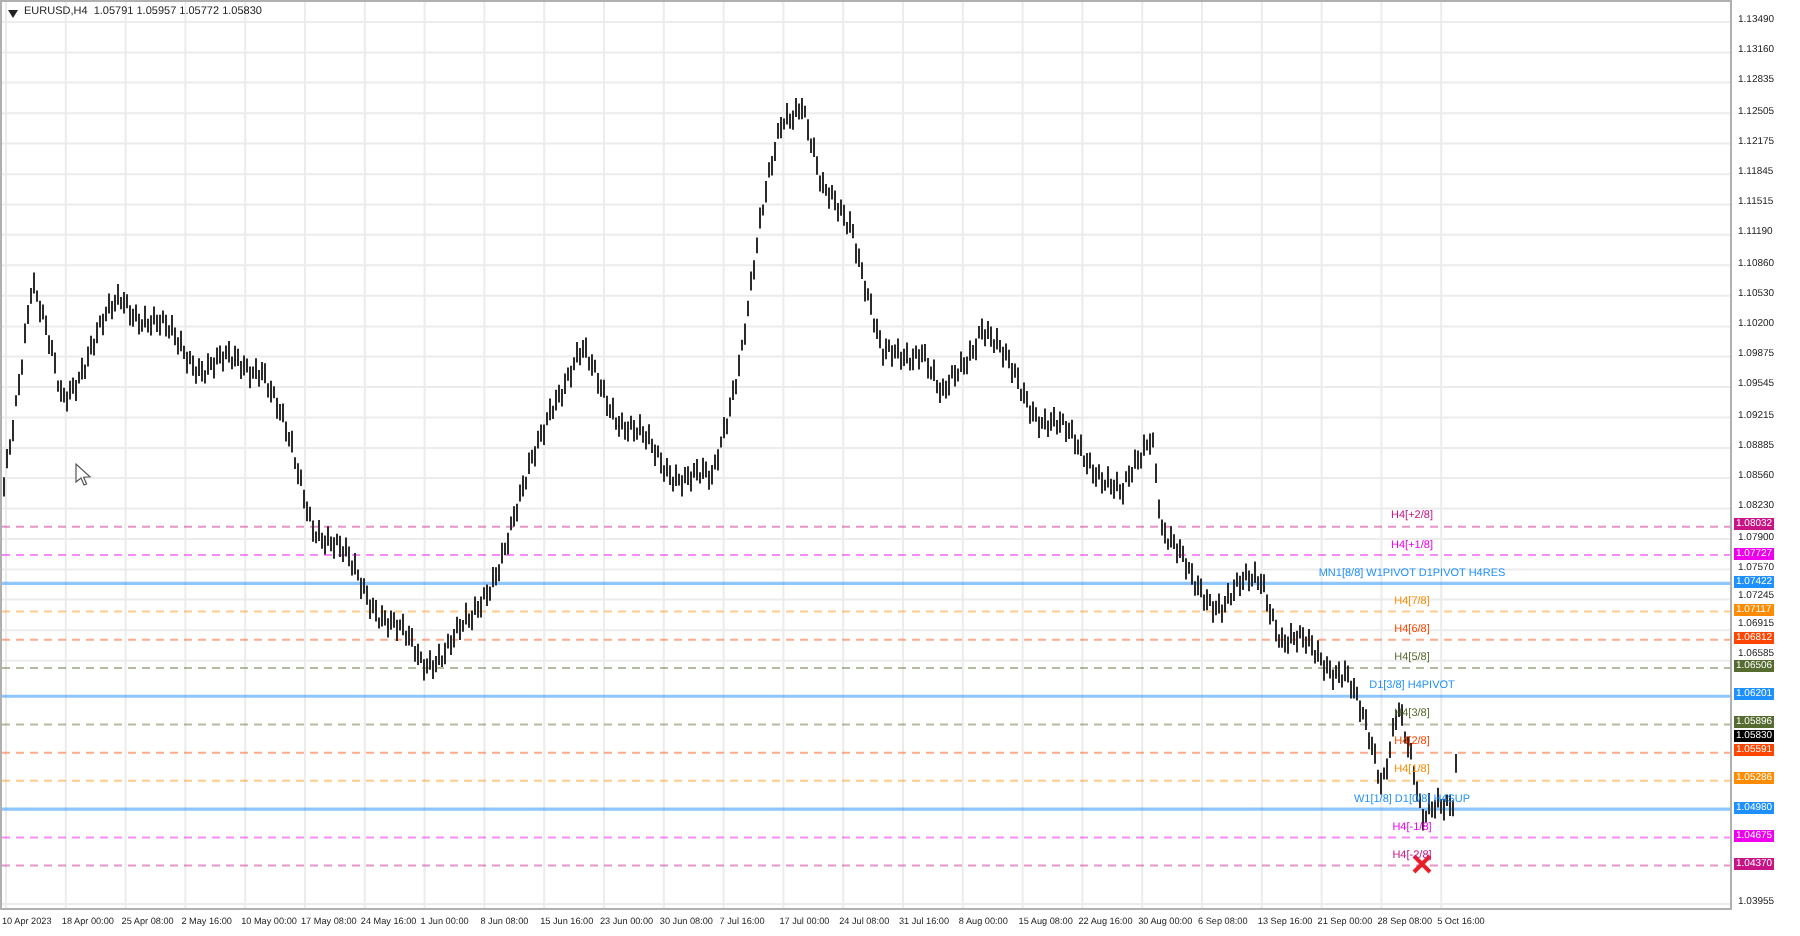 Image resolution: width=1800 pixels, height=936 pixels. I want to click on triangle-icon, so click(13, 13).